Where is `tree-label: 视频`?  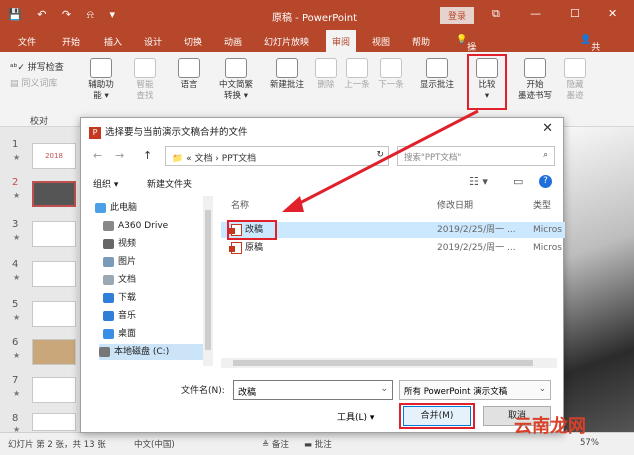
tree-label: 视频 is located at coordinates (127, 244).